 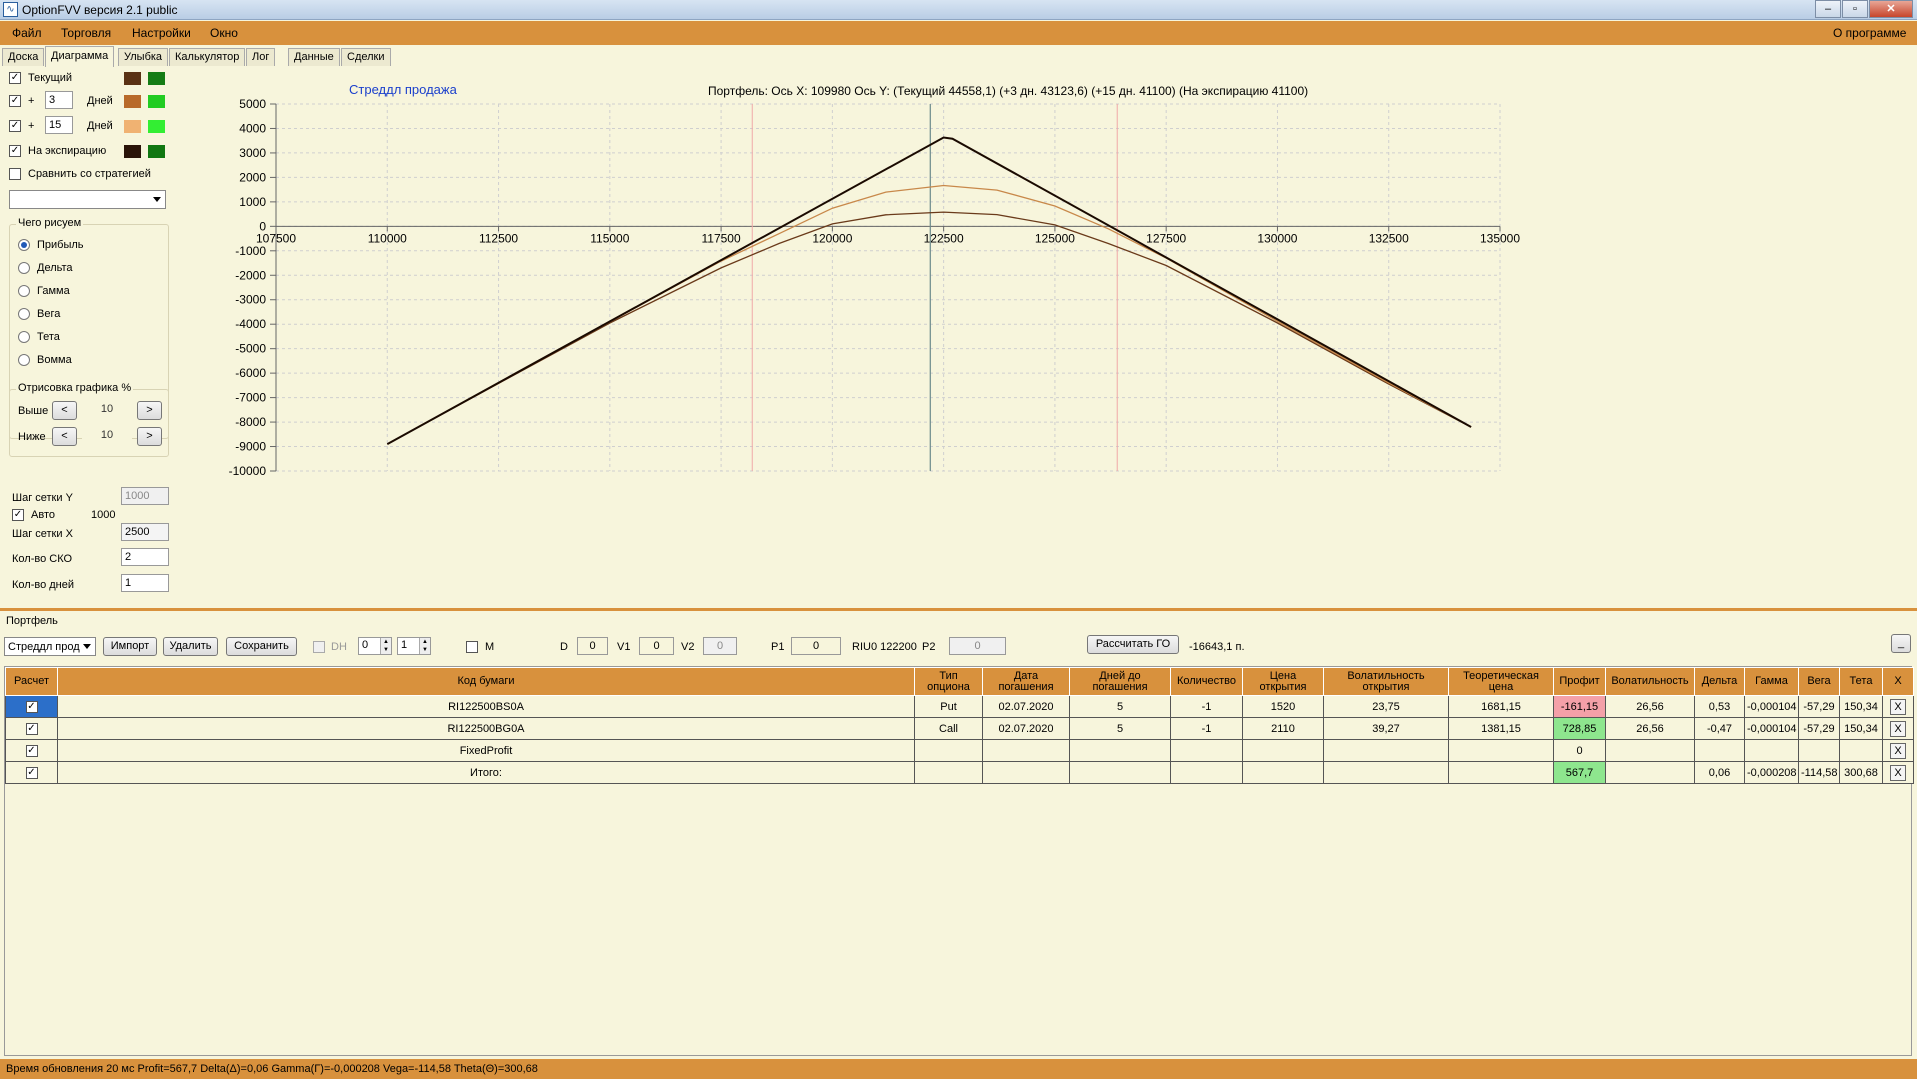 What do you see at coordinates (1719, 681) in the screenshot?
I see `column-header: Дельта` at bounding box center [1719, 681].